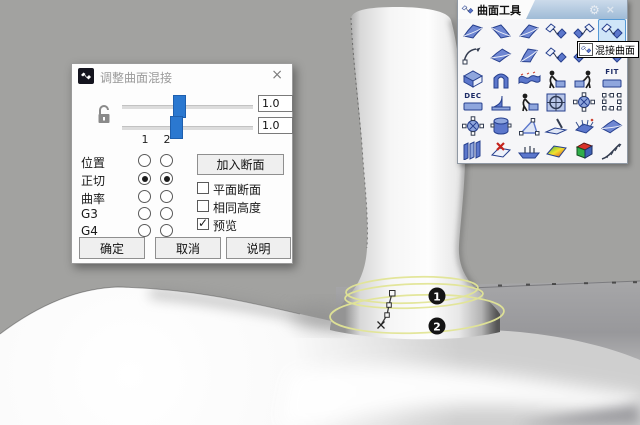 This screenshot has height=425, width=640. I want to click on row-label-g3: G3, so click(89, 214).